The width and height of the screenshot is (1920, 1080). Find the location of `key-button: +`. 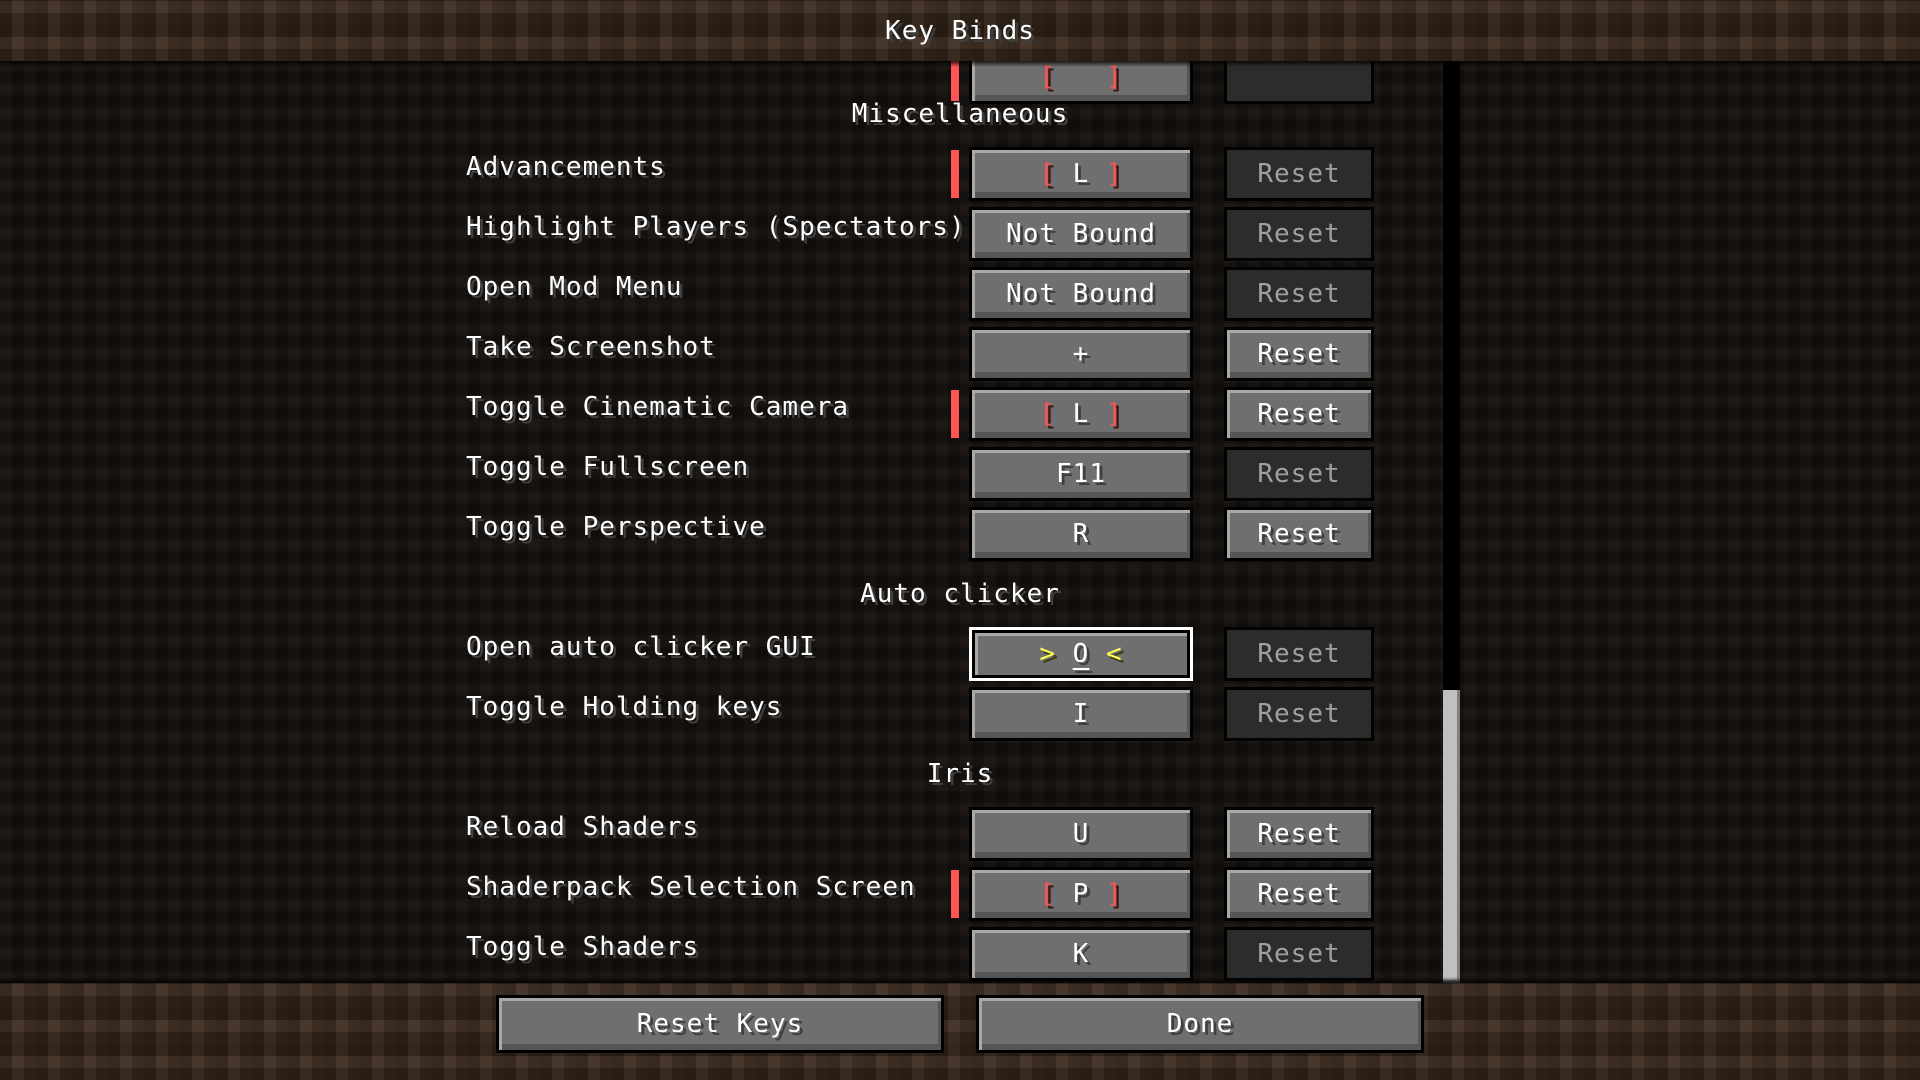

key-button: + is located at coordinates (1081, 354).